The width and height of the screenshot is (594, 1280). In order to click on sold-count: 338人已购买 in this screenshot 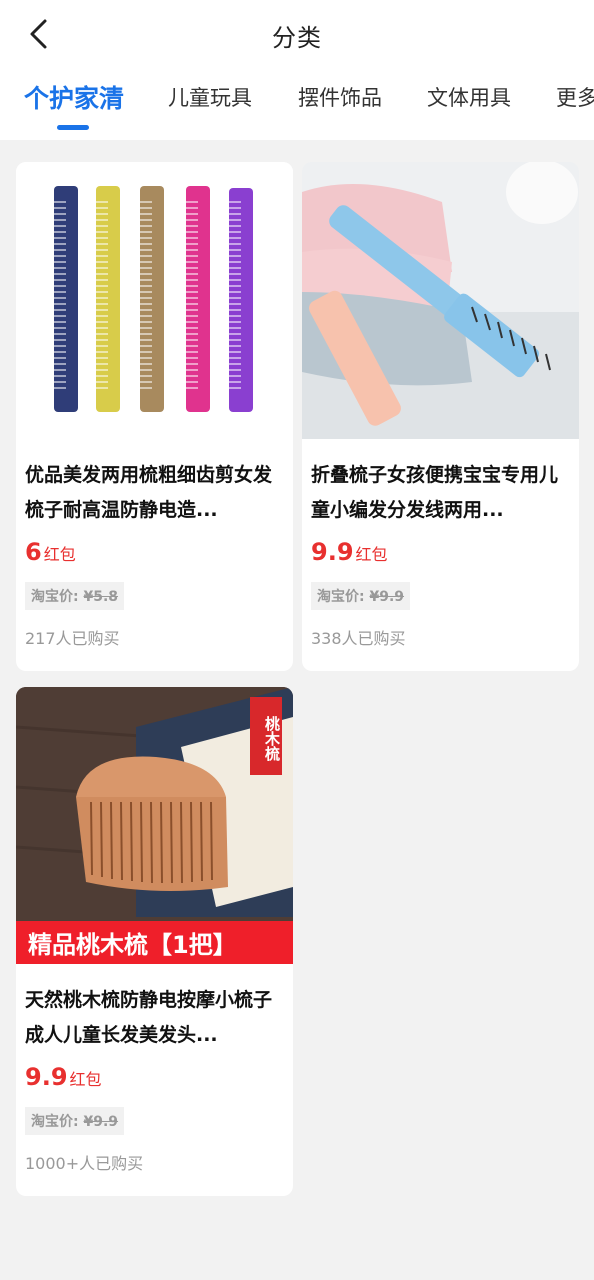, I will do `click(358, 638)`.